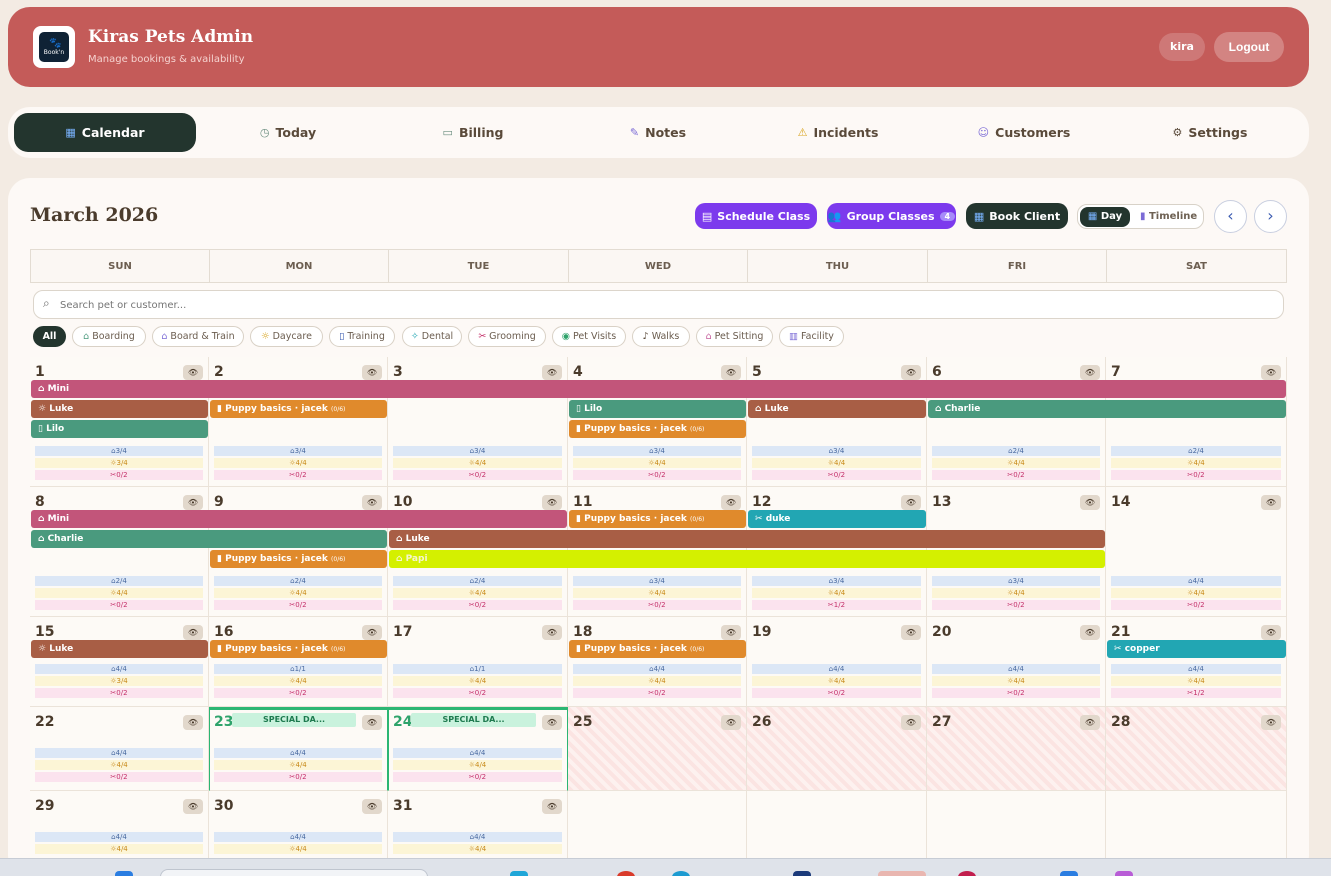 This screenshot has height=876, width=1331. I want to click on tab-calendar: ▦ Calendar, so click(105, 132).